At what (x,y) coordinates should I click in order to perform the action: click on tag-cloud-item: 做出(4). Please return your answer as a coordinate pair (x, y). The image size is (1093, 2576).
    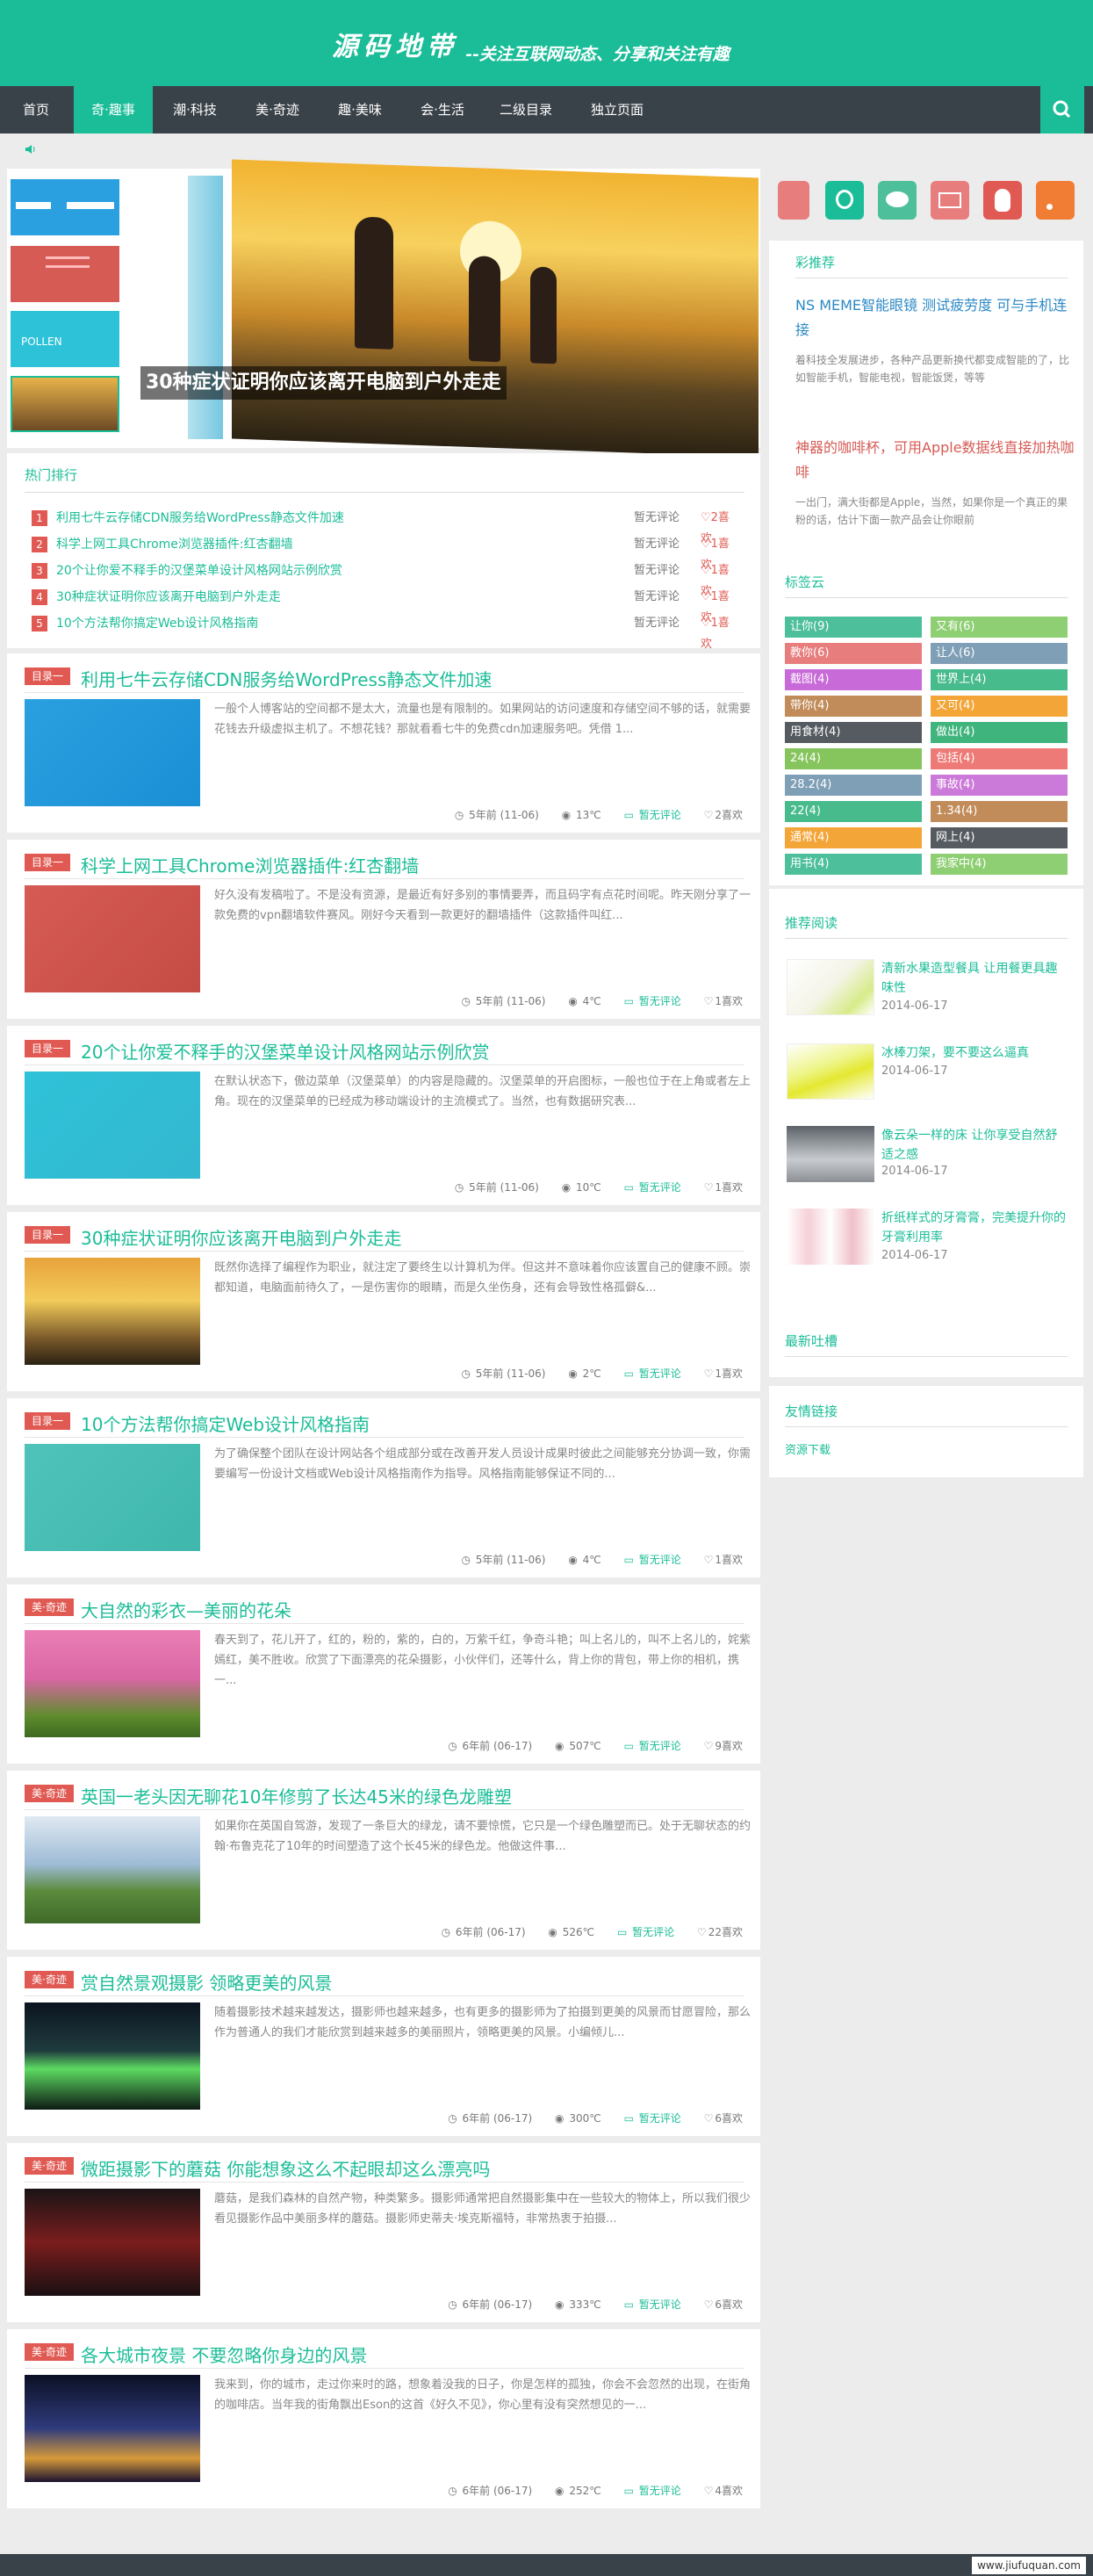
    Looking at the image, I should click on (999, 732).